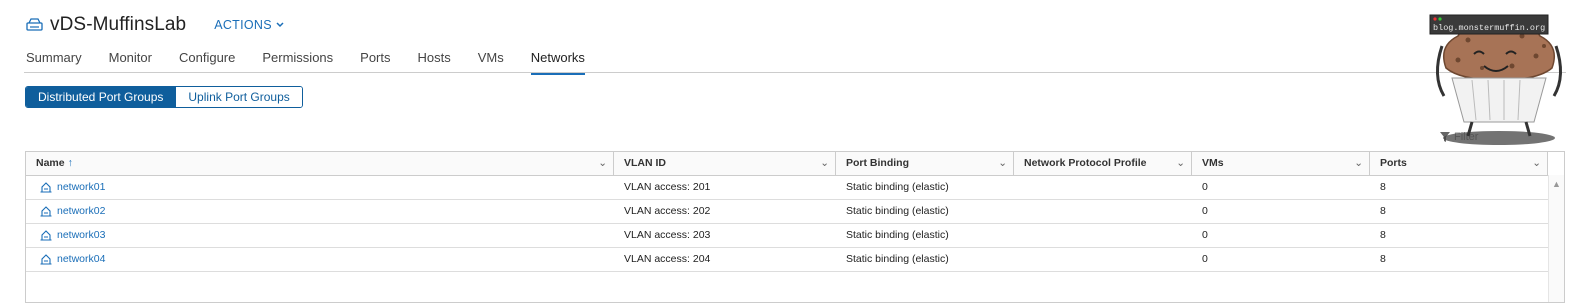 Image resolution: width=1576 pixels, height=303 pixels. I want to click on tabs-divider, so click(795, 72).